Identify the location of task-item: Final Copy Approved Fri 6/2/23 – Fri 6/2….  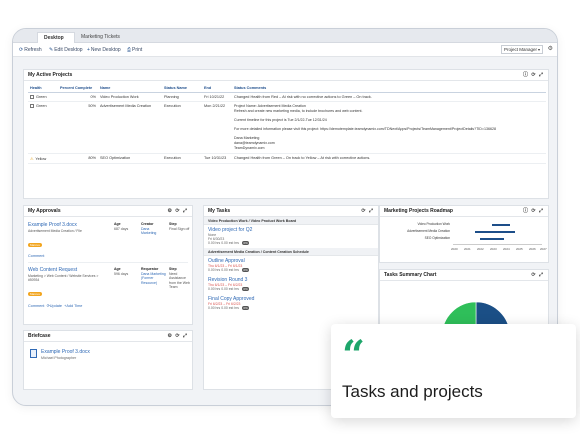
(291, 303).